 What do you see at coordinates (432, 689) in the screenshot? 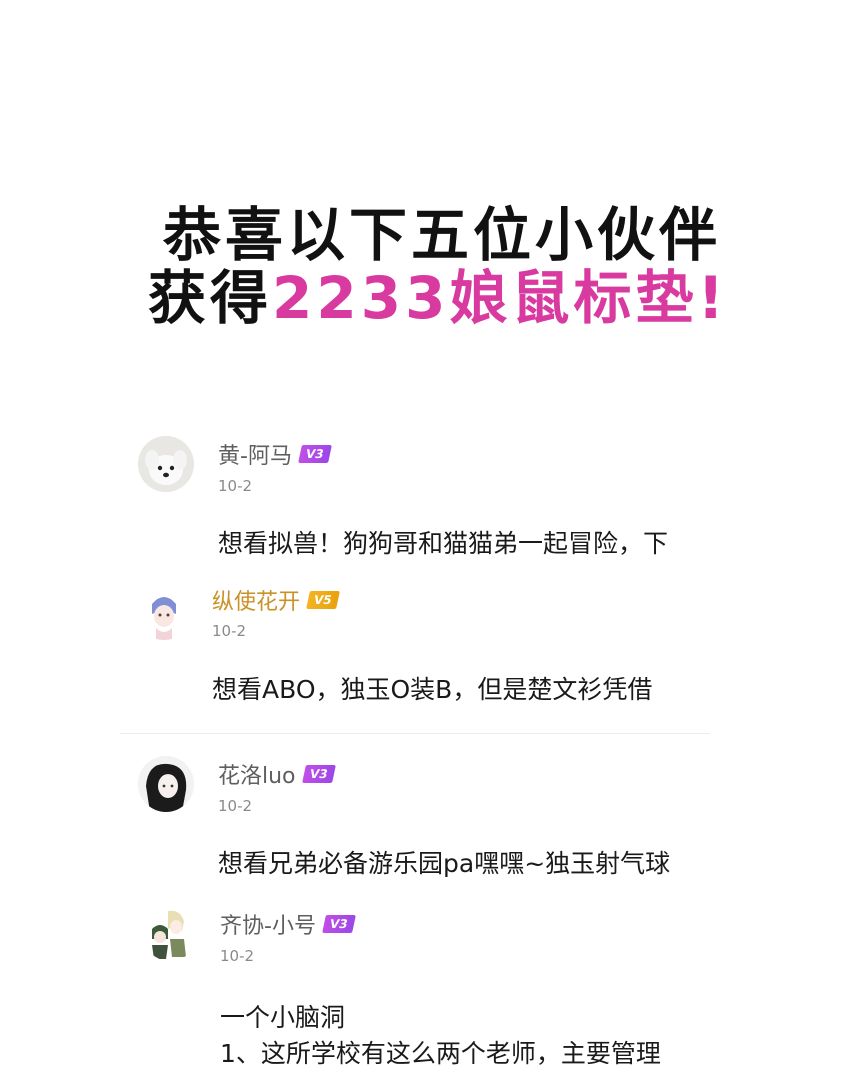
I see `comment-text: 想看ABO，独玉O装B，但是楚文衫凭借` at bounding box center [432, 689].